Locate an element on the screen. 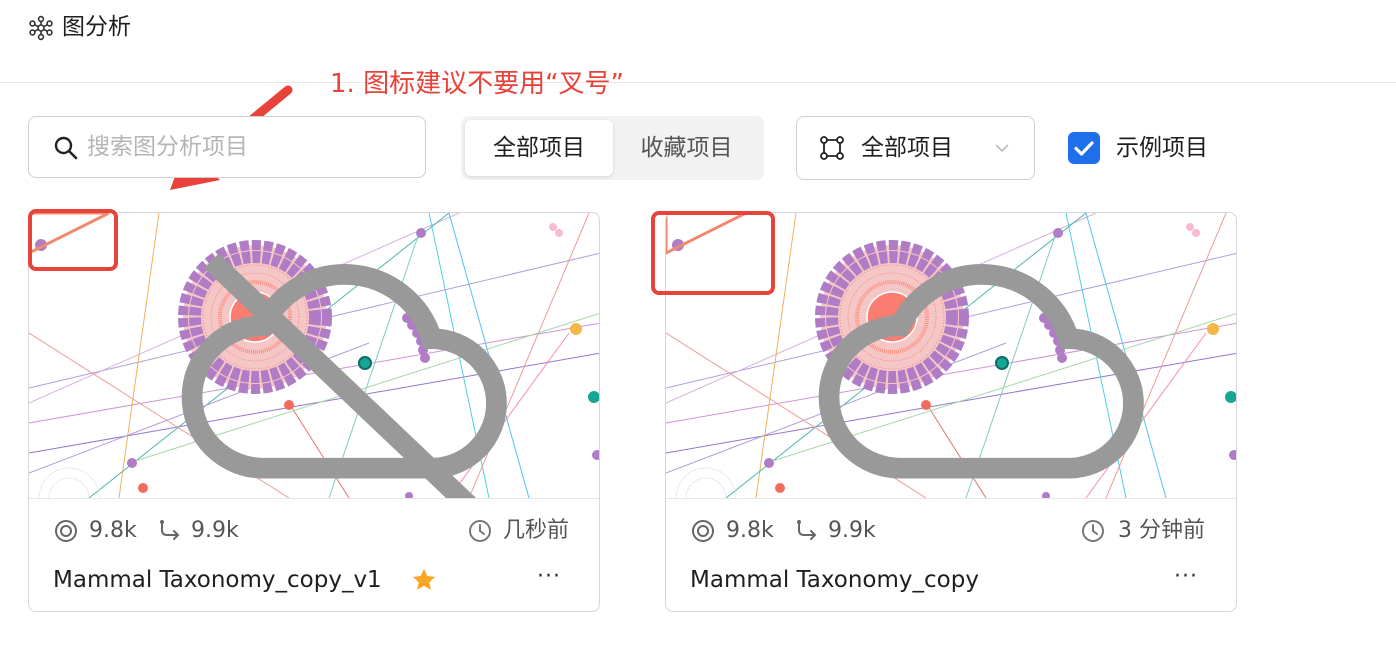  card-stats: 9.8k 9.9k 几秒前 is located at coordinates (314, 532).